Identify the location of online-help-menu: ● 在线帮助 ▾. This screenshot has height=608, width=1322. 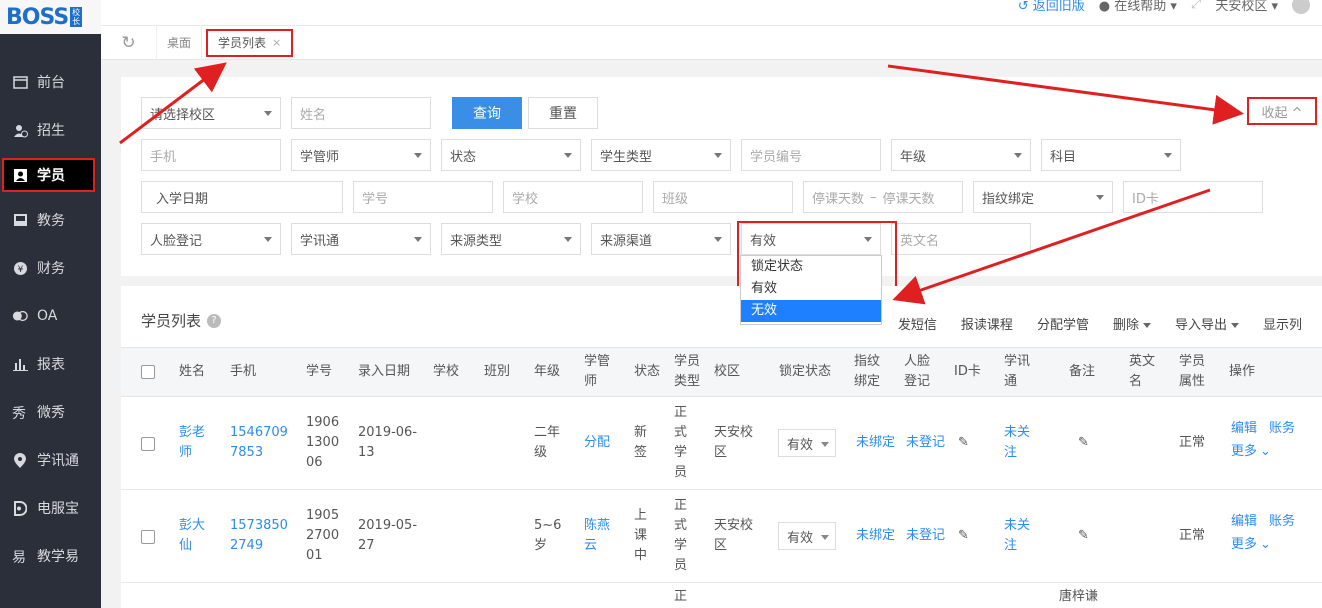
(1138, 7).